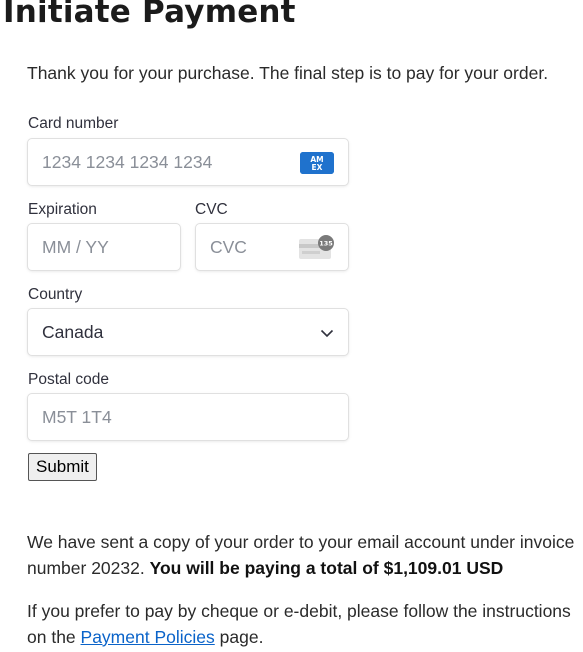 The image size is (583, 652). I want to click on card-number-field: 1234 1234 1234 1234 AM EX, so click(188, 162).